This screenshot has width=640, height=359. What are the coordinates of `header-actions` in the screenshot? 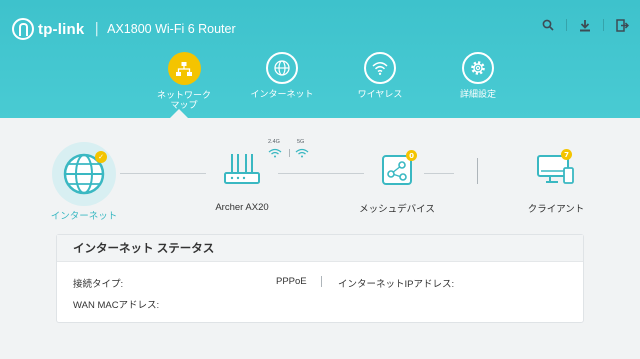 It's located at (585, 25).